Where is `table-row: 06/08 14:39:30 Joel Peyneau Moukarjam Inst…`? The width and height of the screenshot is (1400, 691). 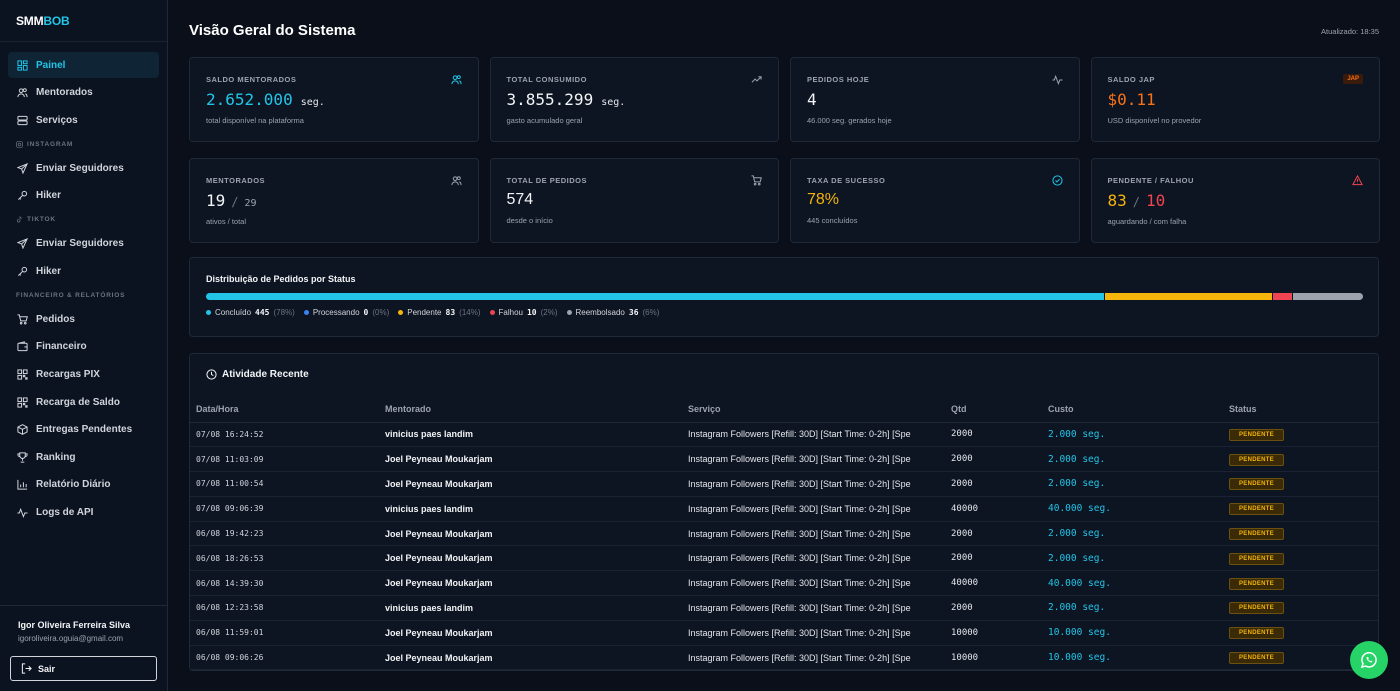 table-row: 06/08 14:39:30 Joel Peyneau Moukarjam Inst… is located at coordinates (784, 583).